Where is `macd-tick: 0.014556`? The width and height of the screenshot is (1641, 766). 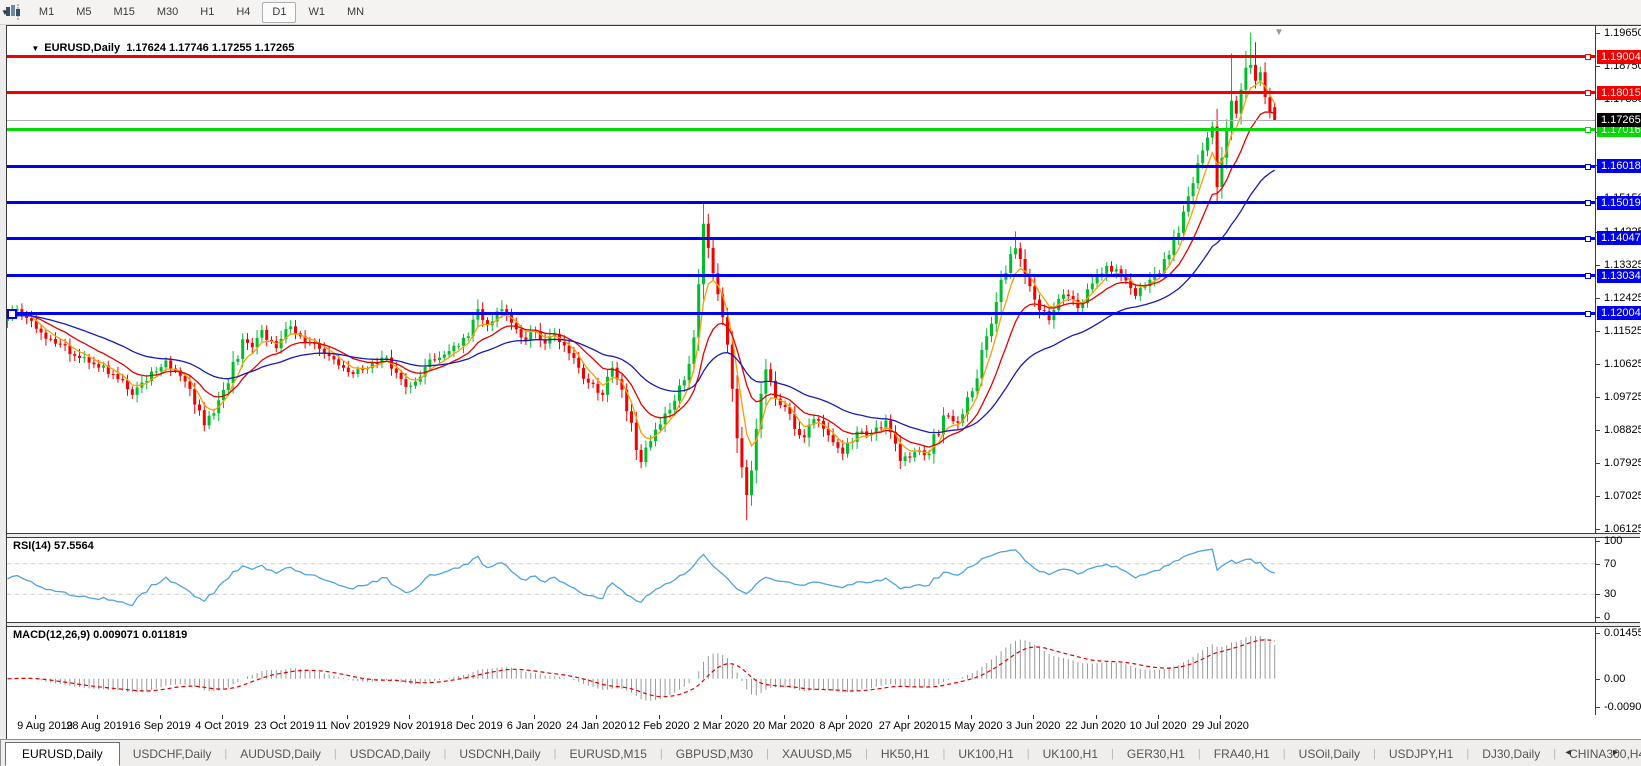
macd-tick: 0.014556 is located at coordinates (1618, 633).